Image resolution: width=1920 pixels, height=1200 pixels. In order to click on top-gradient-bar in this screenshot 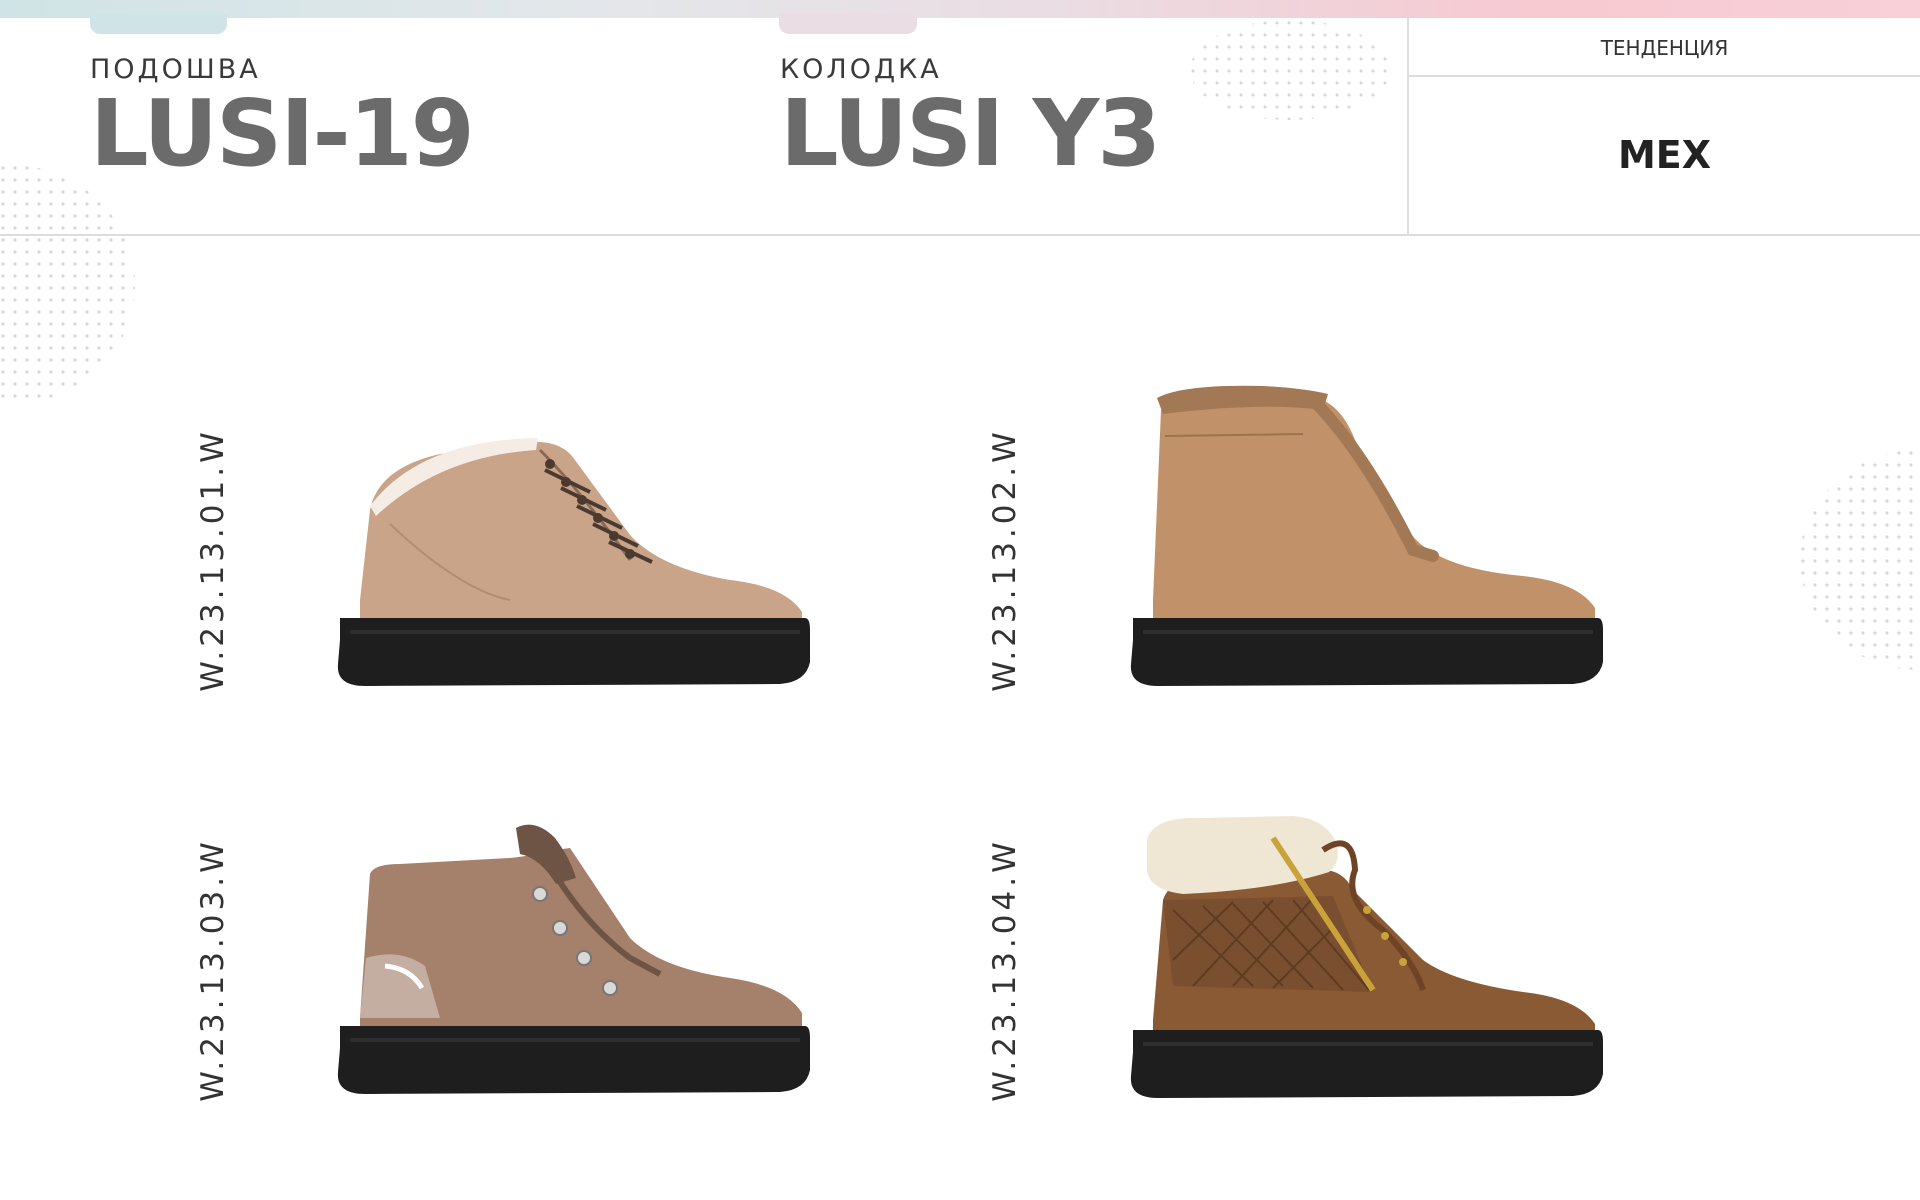, I will do `click(960, 9)`.